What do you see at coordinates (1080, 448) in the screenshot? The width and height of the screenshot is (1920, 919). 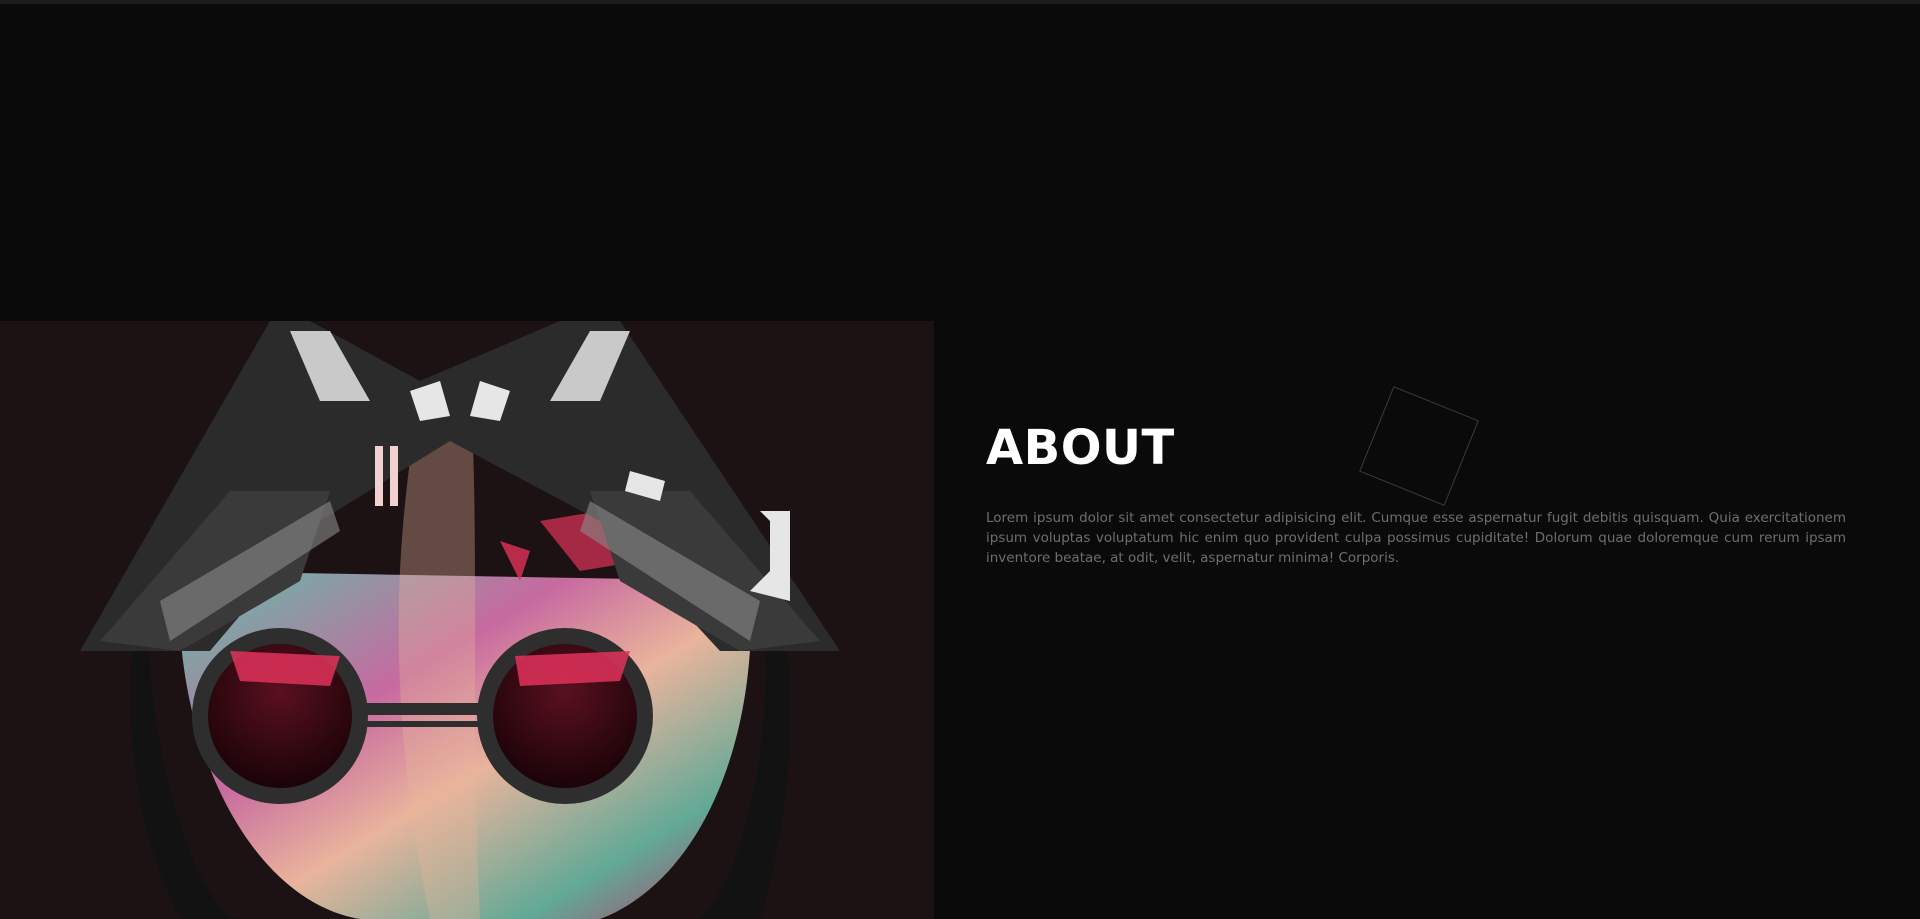 I see `about-heading: ABOUT` at bounding box center [1080, 448].